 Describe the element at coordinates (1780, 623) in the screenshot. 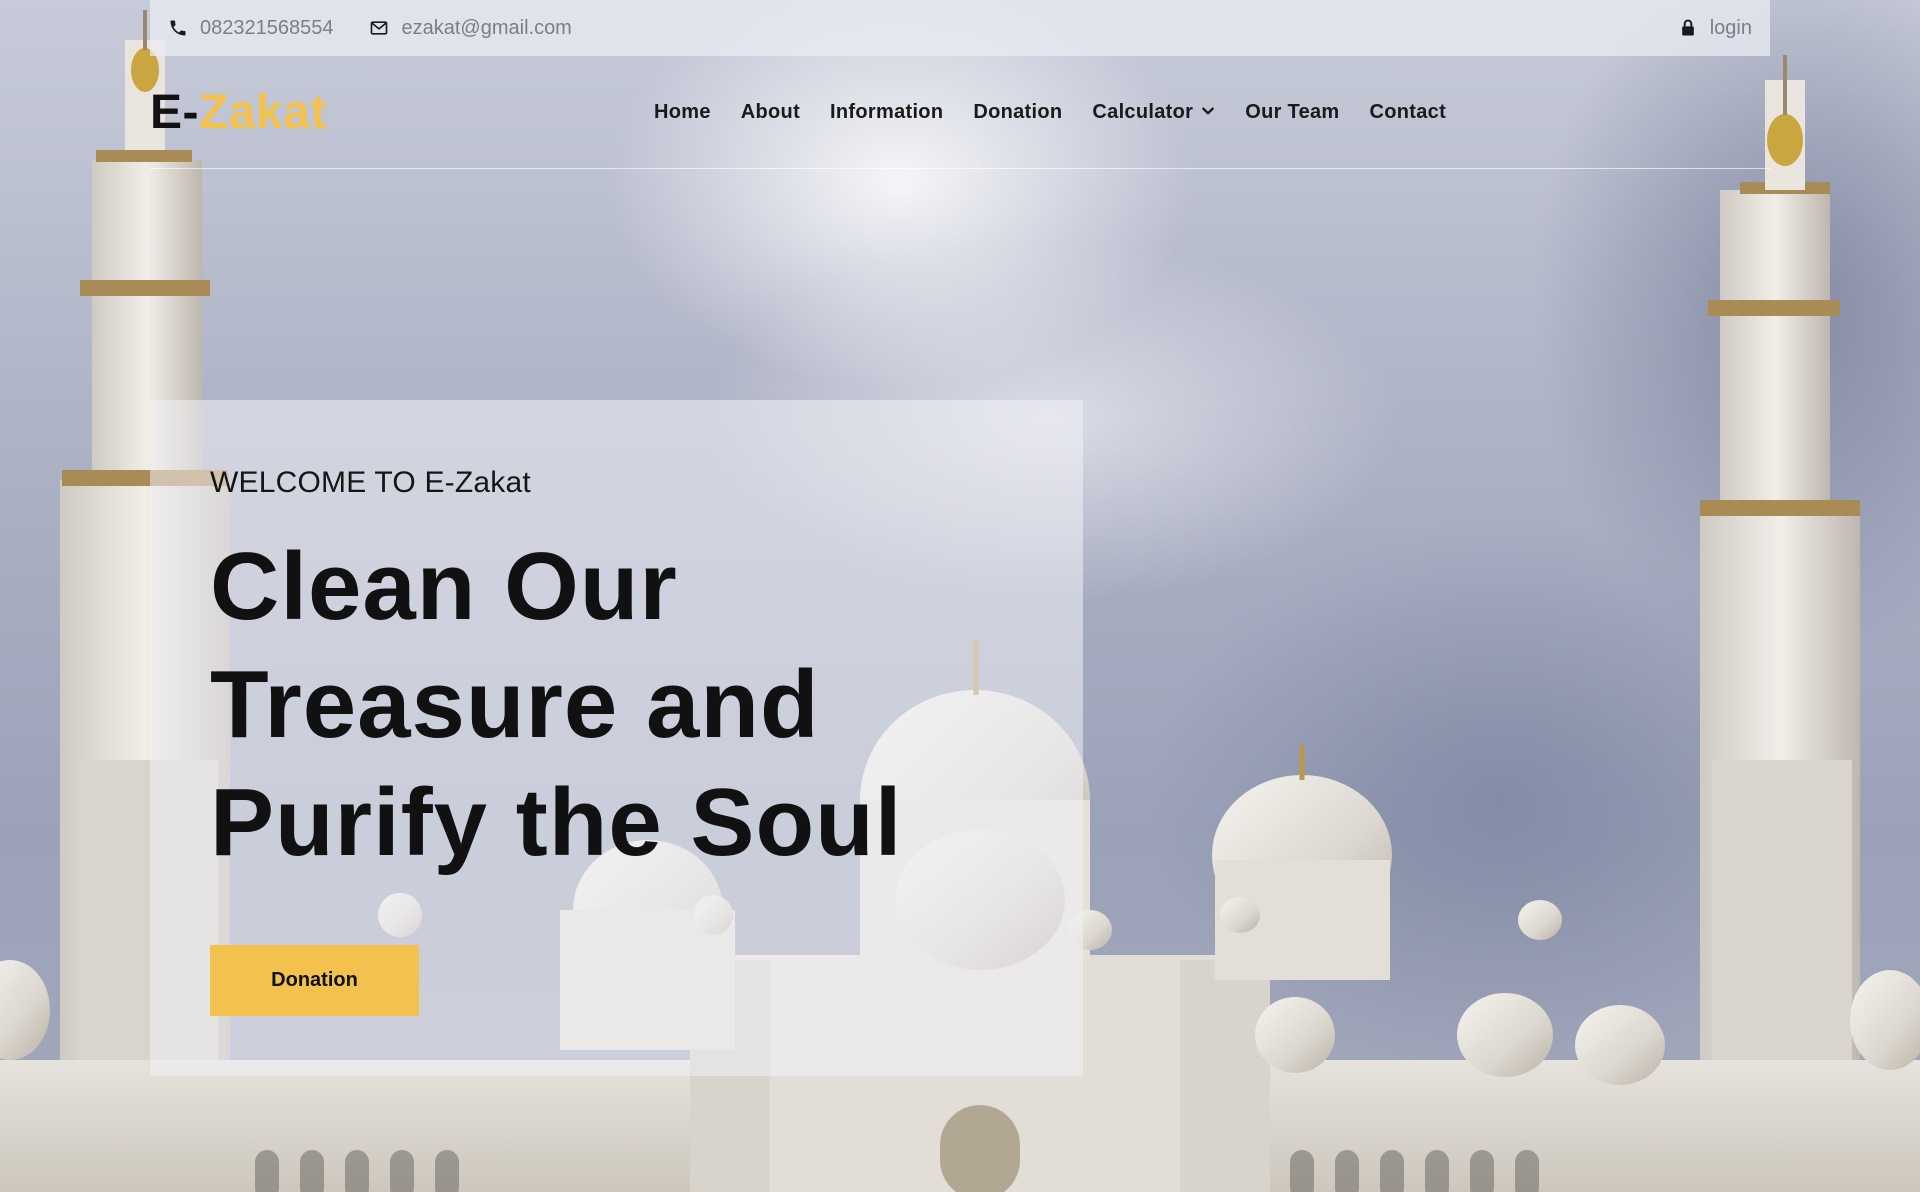

I see `right-minaret` at that location.